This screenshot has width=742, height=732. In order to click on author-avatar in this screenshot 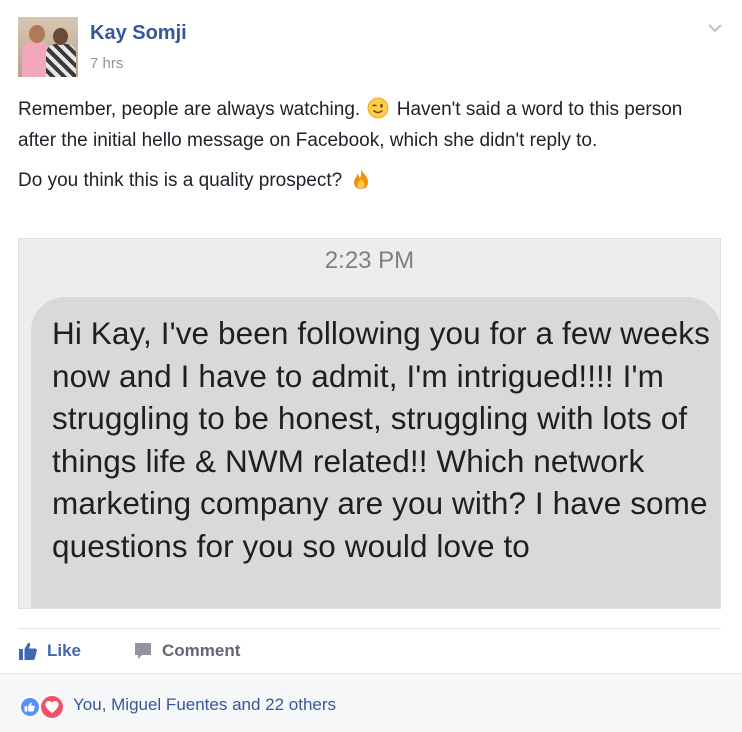, I will do `click(48, 47)`.